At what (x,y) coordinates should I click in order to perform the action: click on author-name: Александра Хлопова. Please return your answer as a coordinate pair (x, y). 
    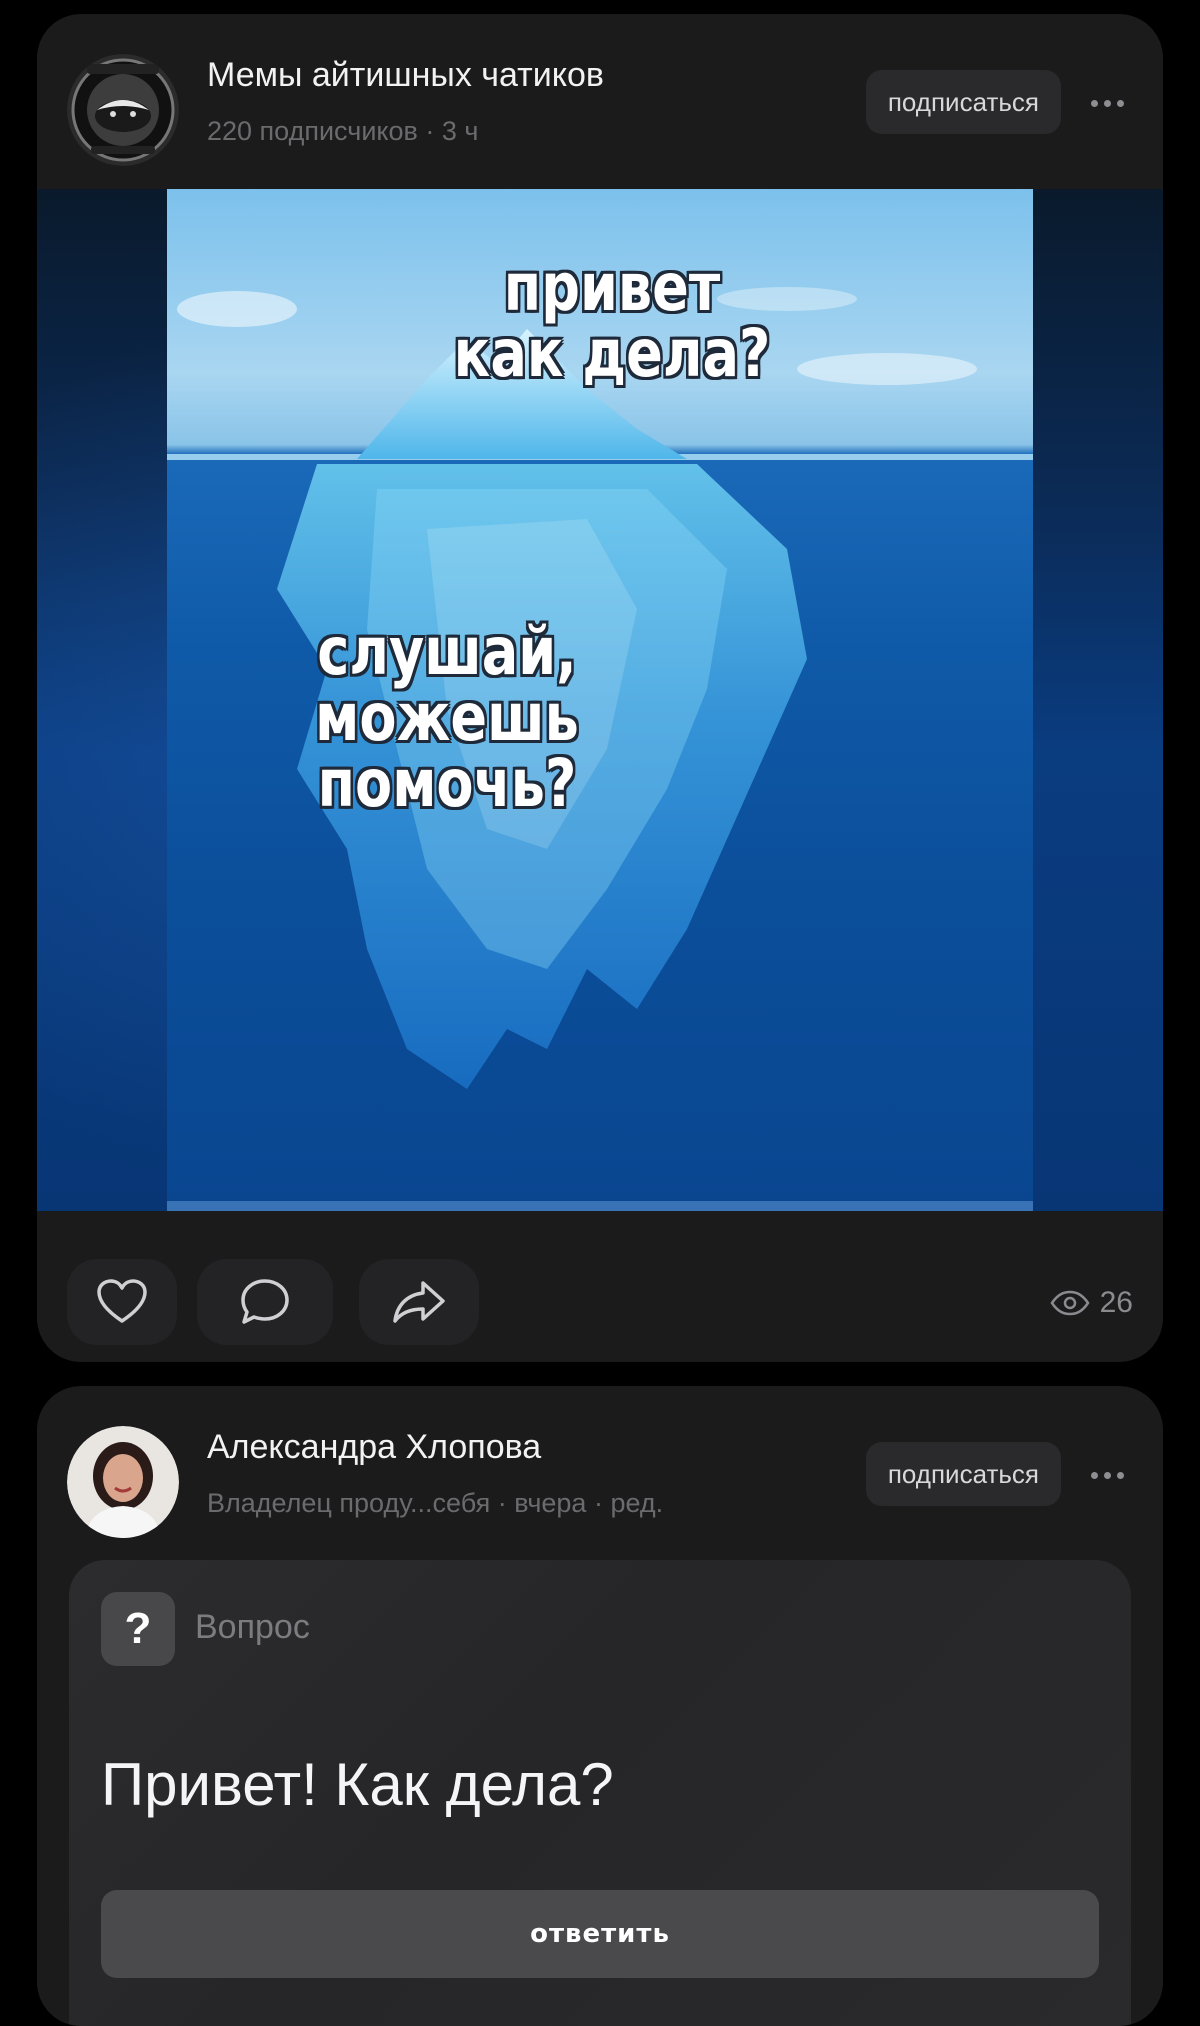
    Looking at the image, I should click on (374, 1447).